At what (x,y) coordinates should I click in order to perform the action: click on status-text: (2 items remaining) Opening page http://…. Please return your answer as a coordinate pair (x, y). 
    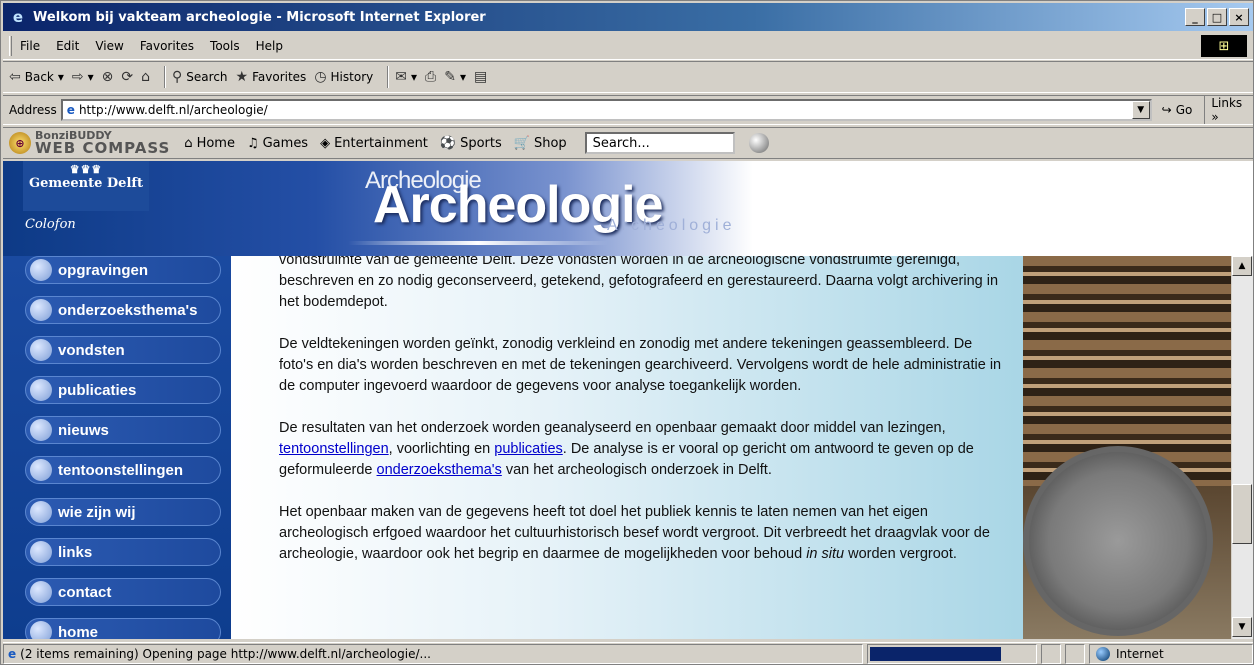
    Looking at the image, I should click on (225, 653).